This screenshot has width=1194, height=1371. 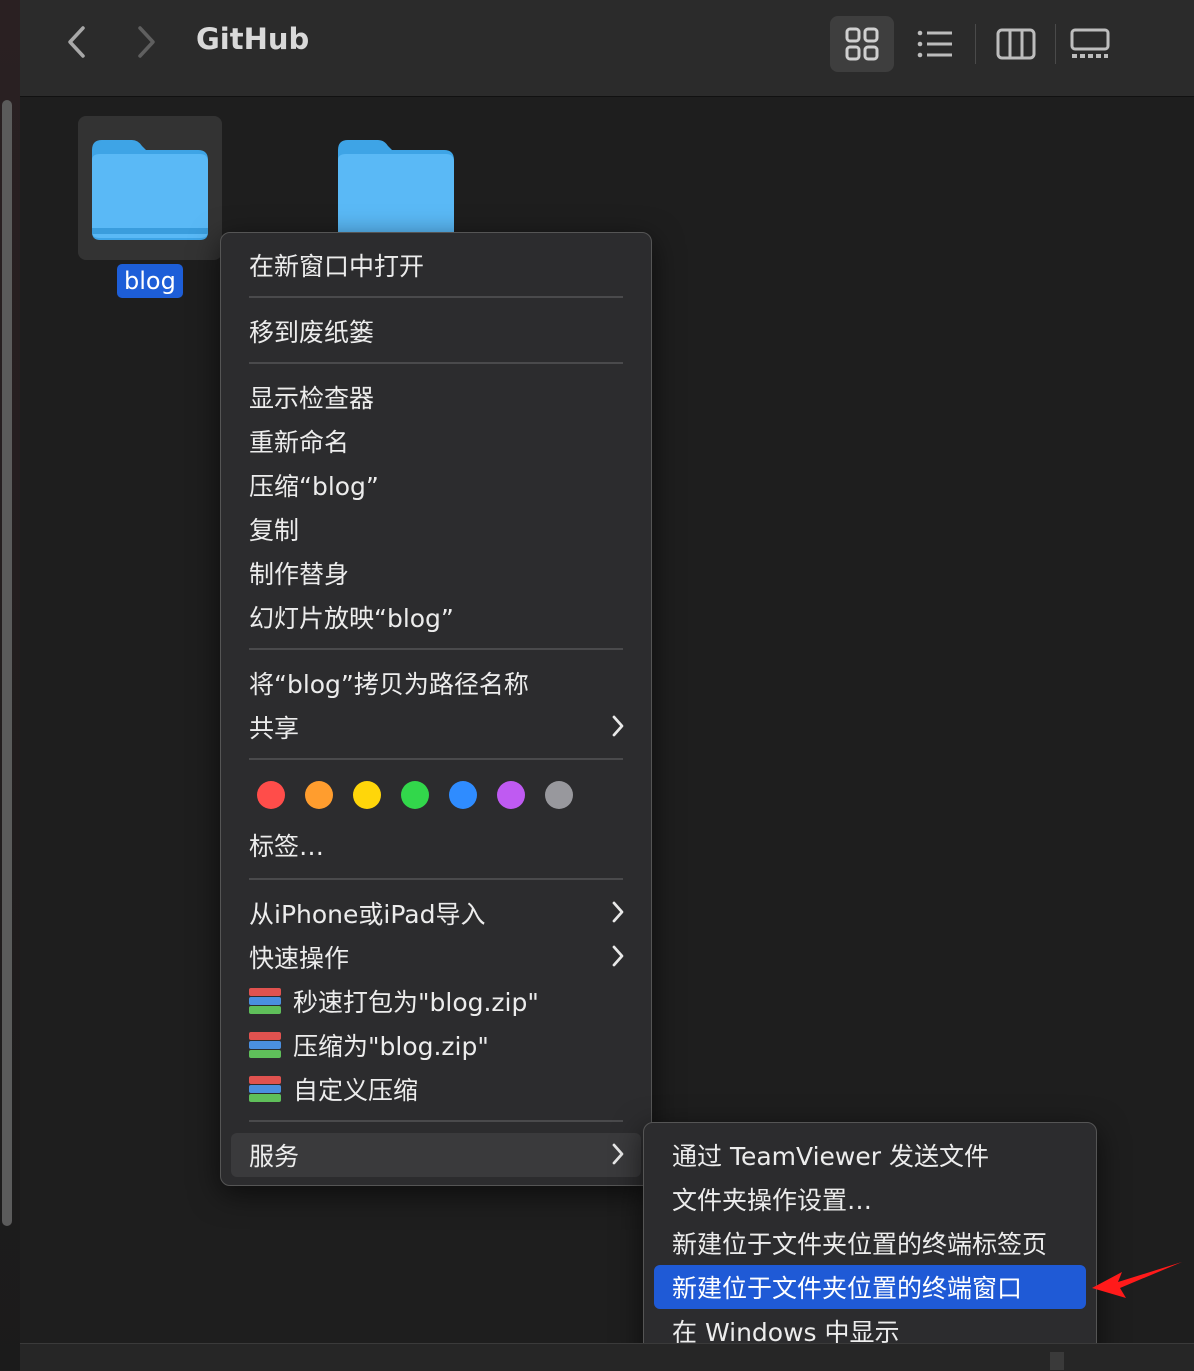 I want to click on gallery-view-button, so click(x=1090, y=44).